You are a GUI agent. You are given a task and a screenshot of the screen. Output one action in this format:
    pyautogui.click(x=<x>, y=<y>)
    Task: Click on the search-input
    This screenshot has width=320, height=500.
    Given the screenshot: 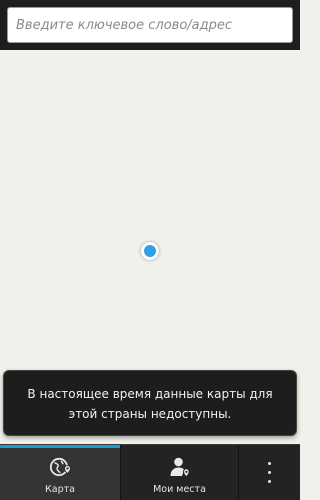 What is the action you would take?
    pyautogui.click(x=150, y=25)
    